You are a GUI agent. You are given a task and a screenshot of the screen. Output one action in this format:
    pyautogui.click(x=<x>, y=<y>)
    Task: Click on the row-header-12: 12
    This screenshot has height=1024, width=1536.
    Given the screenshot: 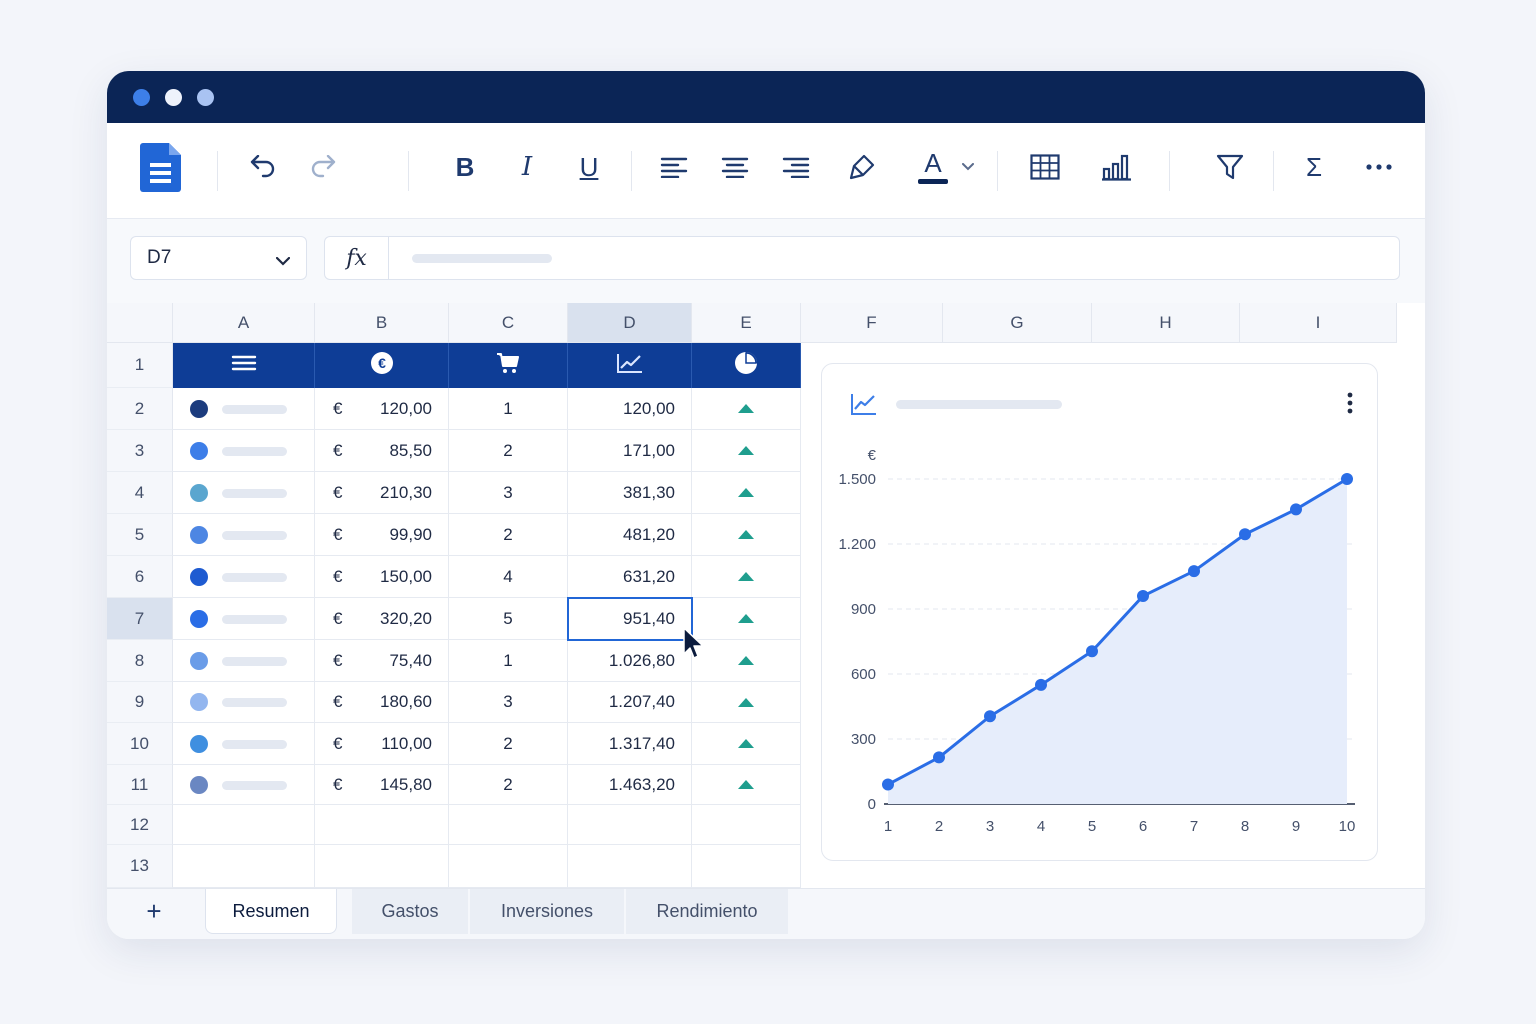 What is the action you would take?
    pyautogui.click(x=140, y=825)
    